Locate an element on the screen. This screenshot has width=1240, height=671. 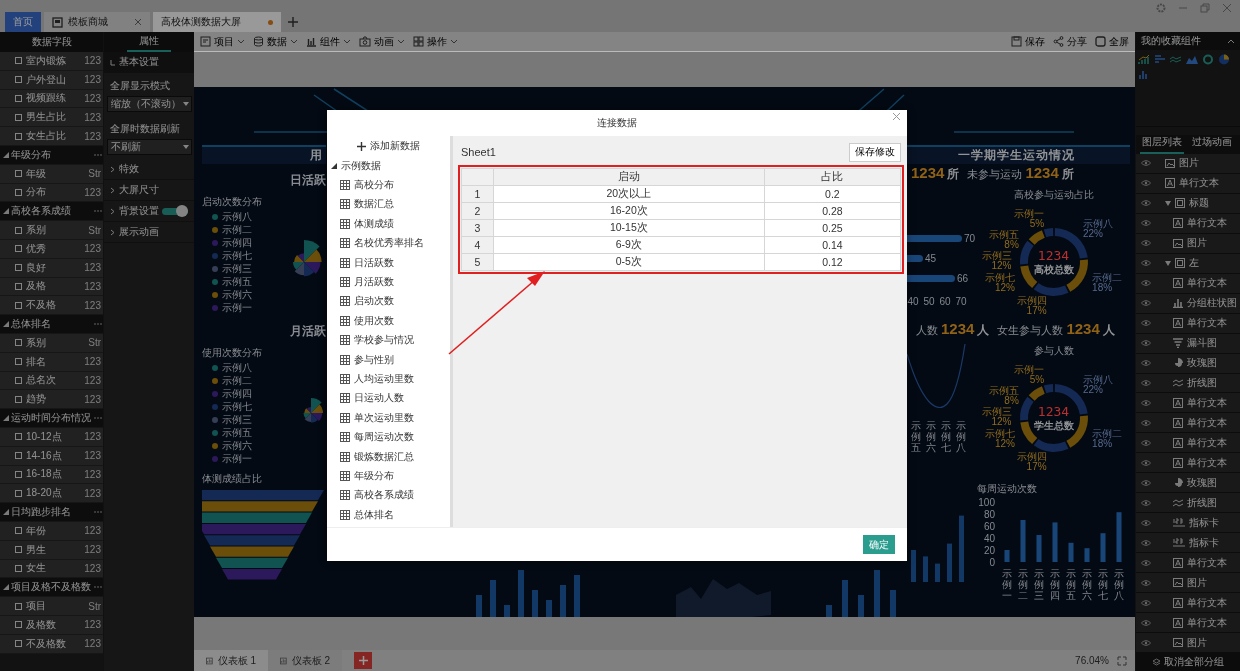
field-group: 运动时间分布情况 is located at coordinates (51, 418).